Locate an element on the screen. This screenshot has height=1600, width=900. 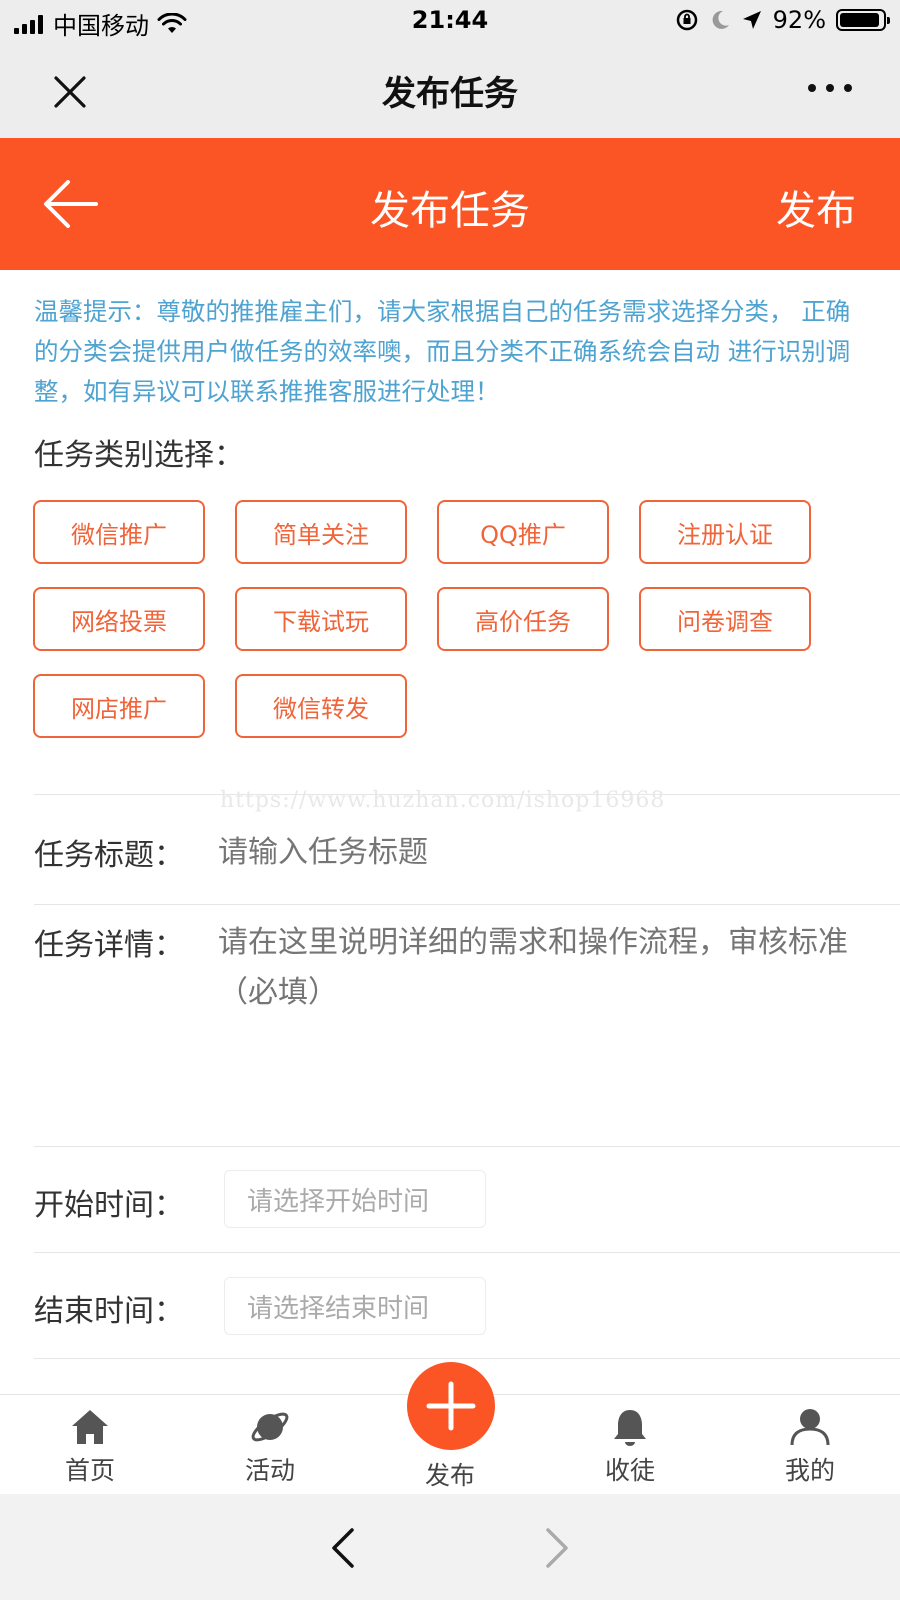
category-chip: 问卷调查 is located at coordinates (725, 619).